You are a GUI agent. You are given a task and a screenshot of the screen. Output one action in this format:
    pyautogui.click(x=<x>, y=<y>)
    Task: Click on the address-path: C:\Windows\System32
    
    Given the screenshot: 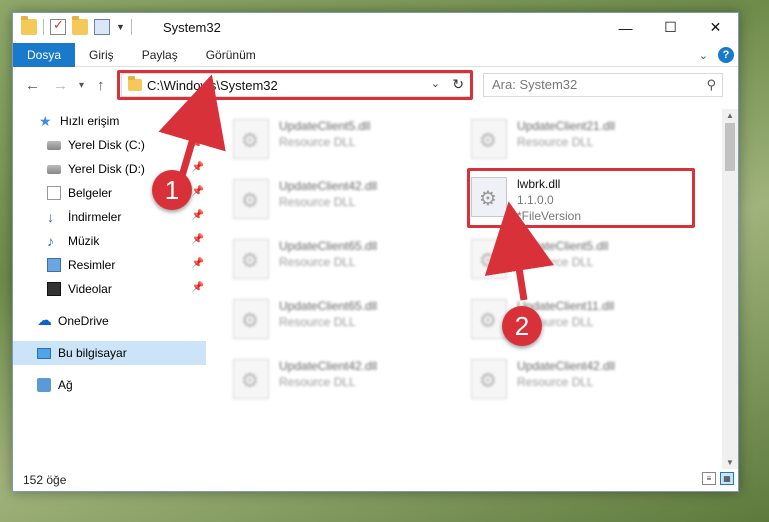 What is the action you would take?
    pyautogui.click(x=212, y=85)
    